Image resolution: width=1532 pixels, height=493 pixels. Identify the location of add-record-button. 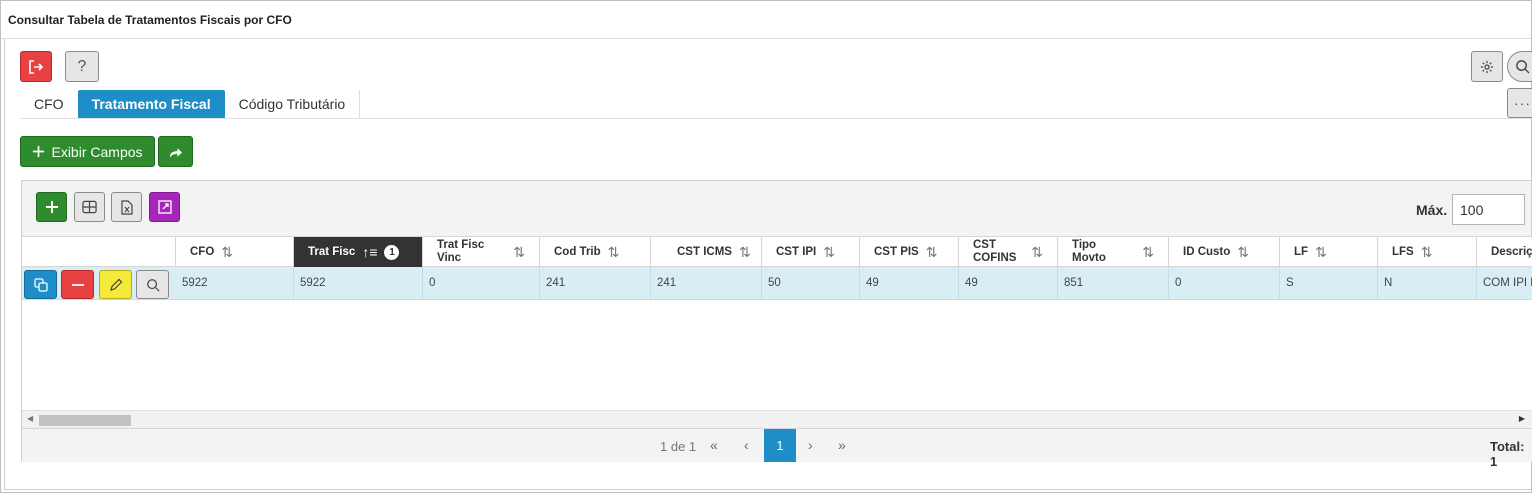
(51, 207).